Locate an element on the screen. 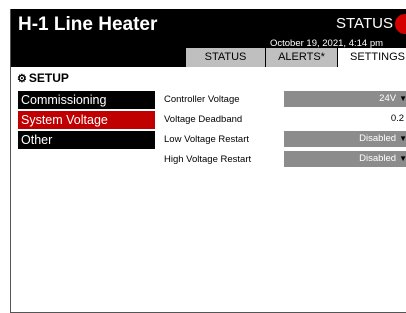 This screenshot has height=313, width=406. setup-heading-label: SETUP is located at coordinates (48, 78).